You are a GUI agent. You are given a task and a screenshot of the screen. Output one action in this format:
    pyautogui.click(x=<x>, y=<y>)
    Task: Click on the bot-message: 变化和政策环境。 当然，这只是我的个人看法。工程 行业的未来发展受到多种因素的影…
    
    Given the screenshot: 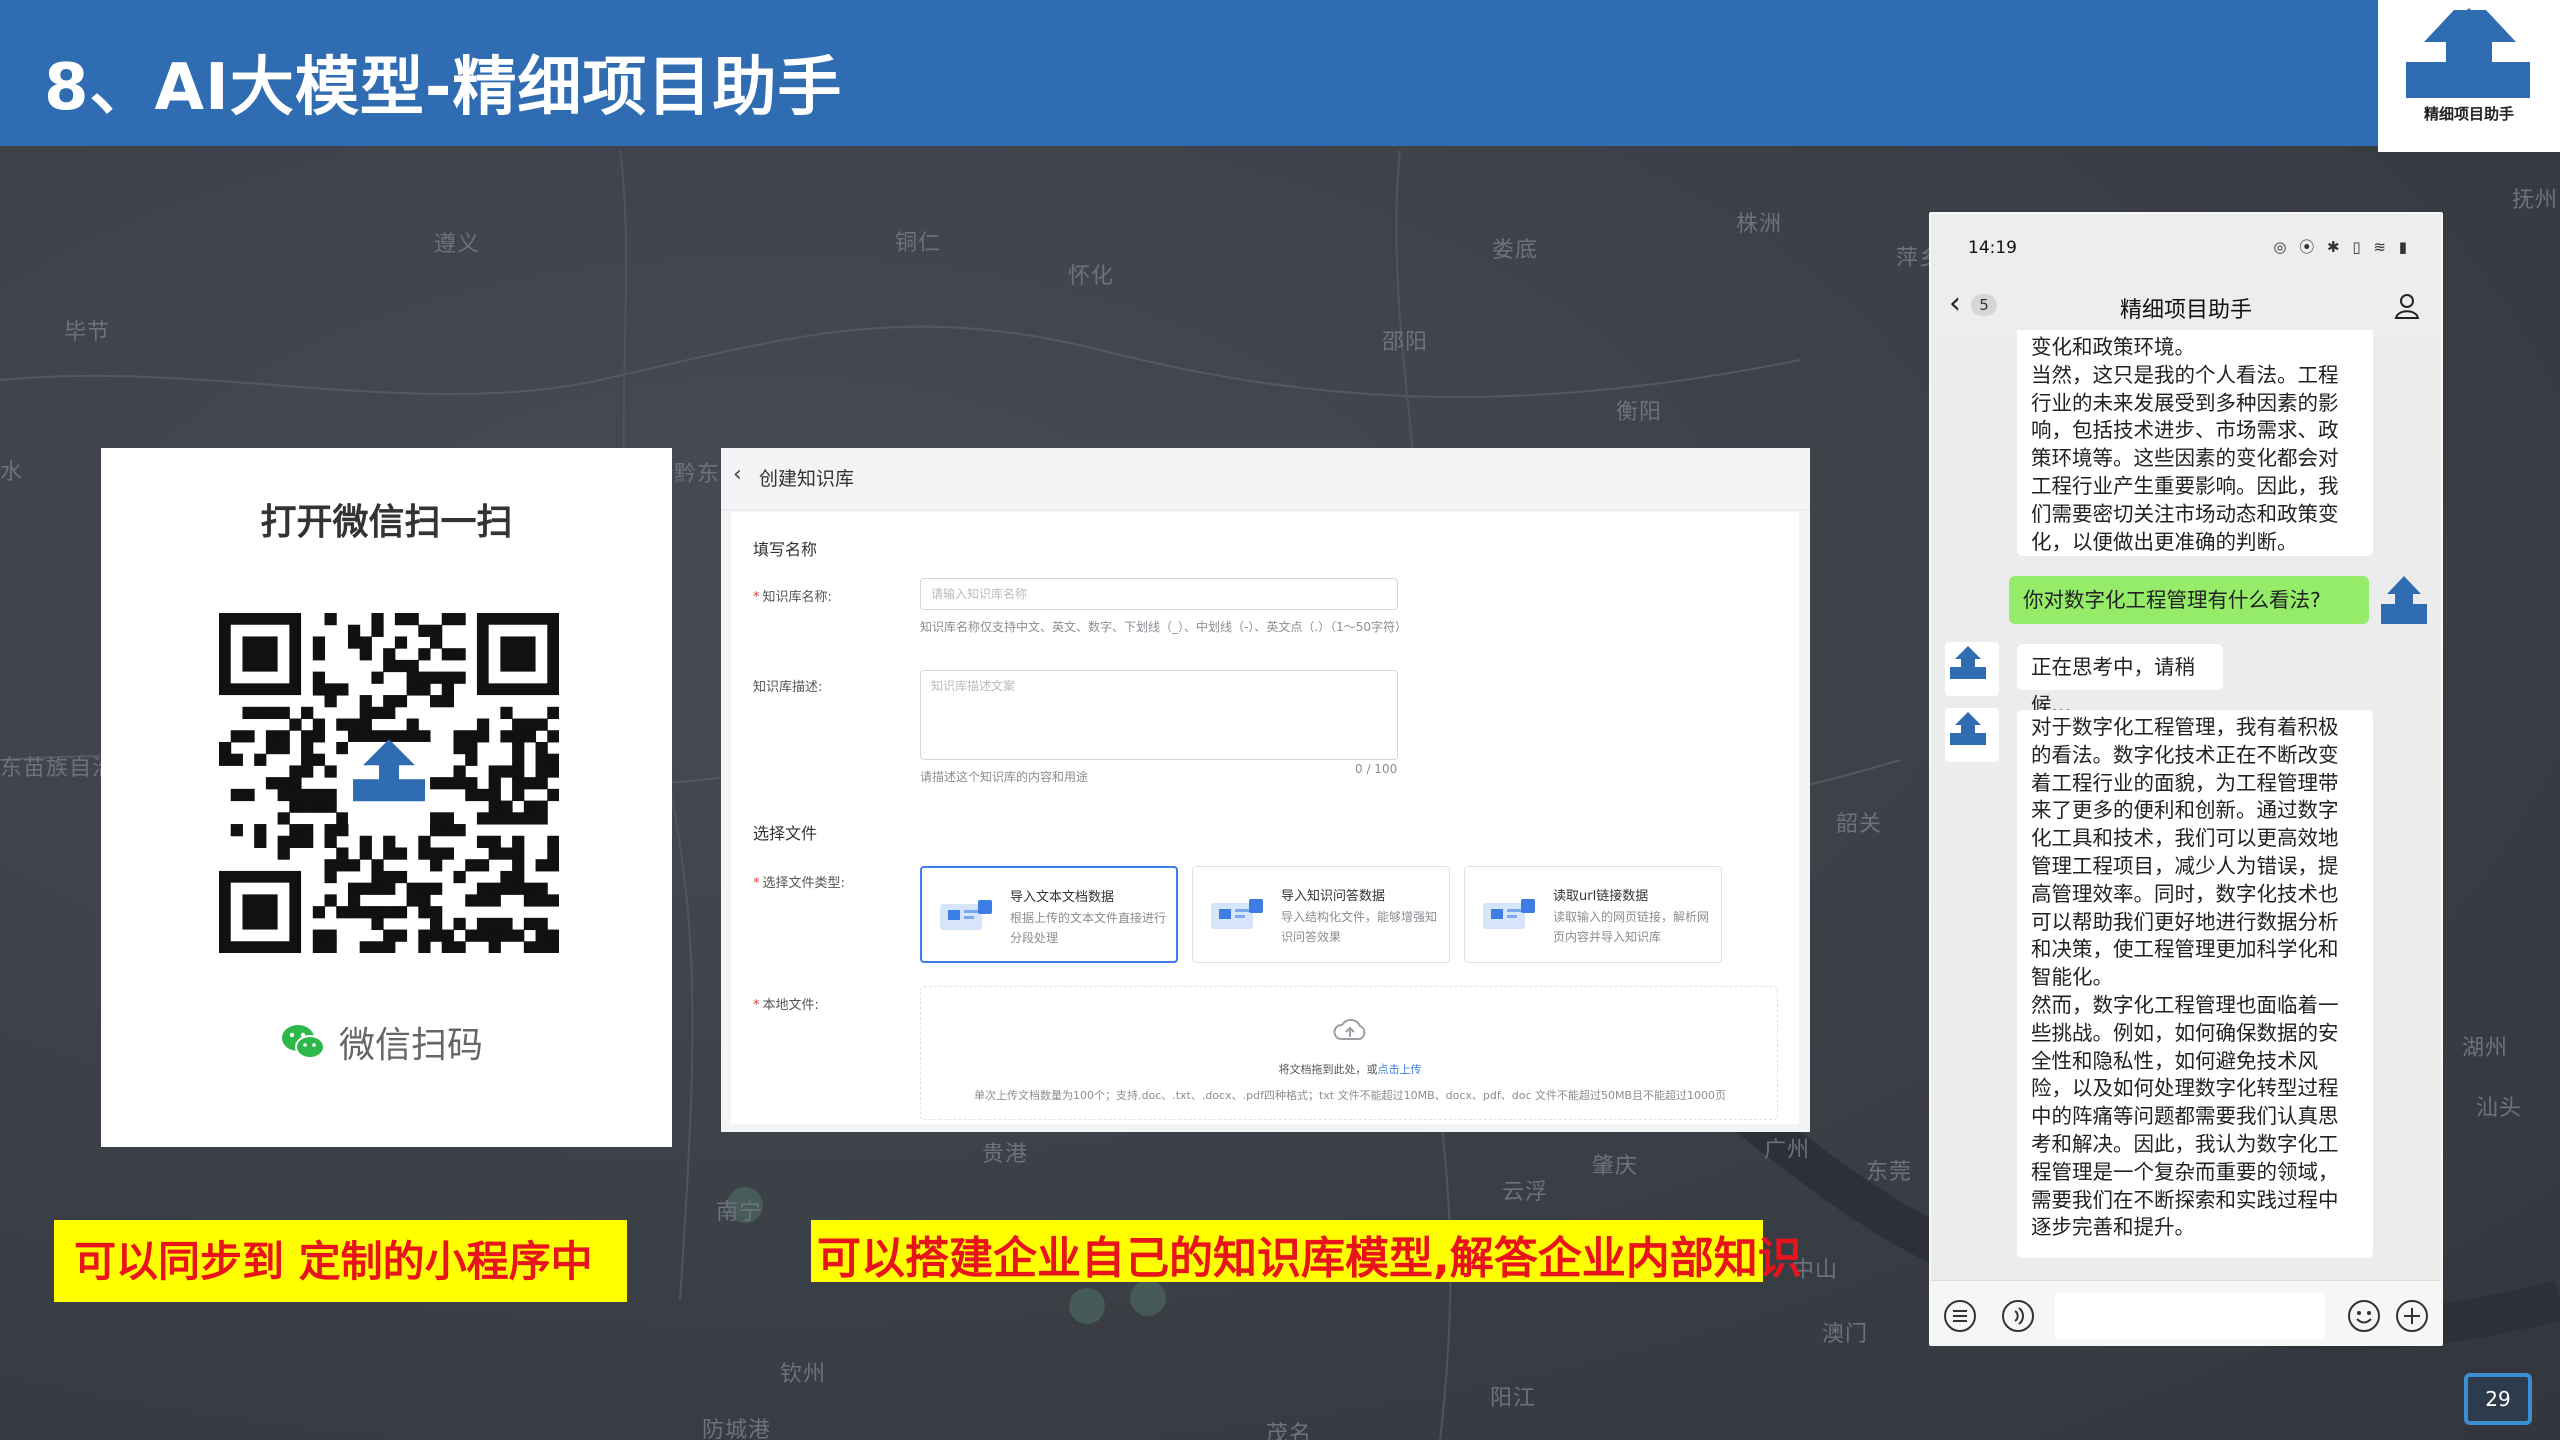 What is the action you would take?
    pyautogui.click(x=2195, y=443)
    